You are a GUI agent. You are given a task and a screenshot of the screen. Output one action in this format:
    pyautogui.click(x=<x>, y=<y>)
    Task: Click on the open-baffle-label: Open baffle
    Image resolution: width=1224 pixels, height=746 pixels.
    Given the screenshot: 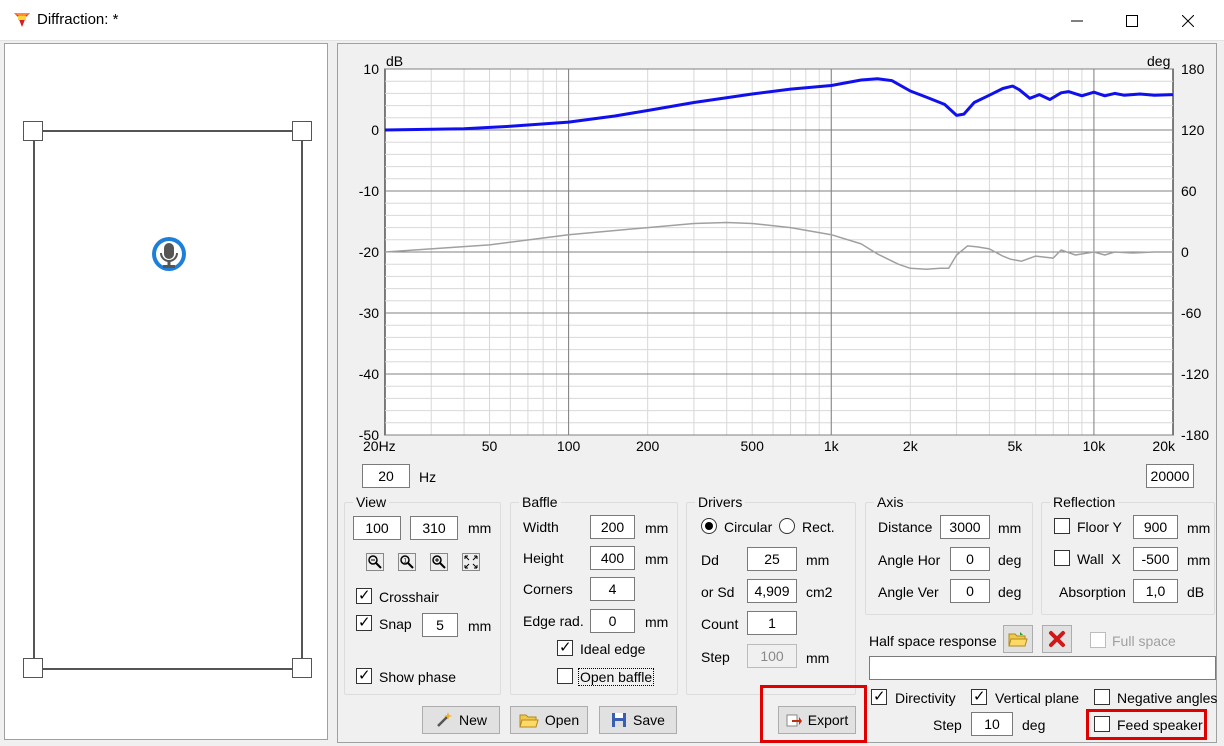 What is the action you would take?
    pyautogui.click(x=616, y=677)
    